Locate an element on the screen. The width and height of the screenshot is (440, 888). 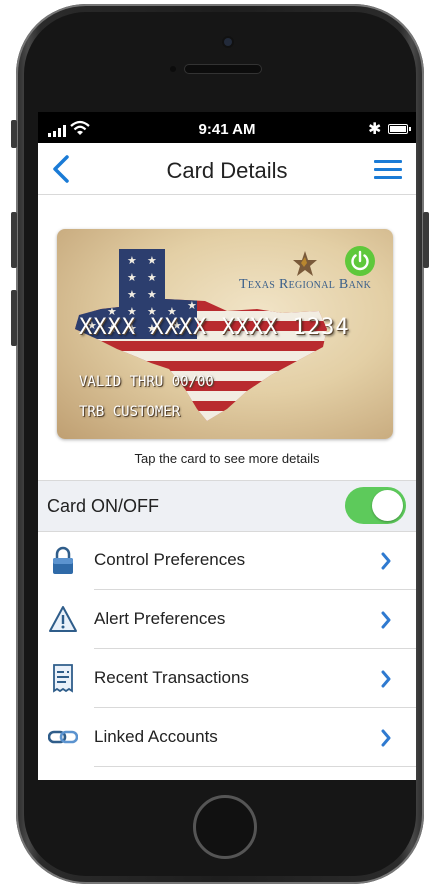
card-toggle-label: Card ON/OFF is located at coordinates (103, 506).